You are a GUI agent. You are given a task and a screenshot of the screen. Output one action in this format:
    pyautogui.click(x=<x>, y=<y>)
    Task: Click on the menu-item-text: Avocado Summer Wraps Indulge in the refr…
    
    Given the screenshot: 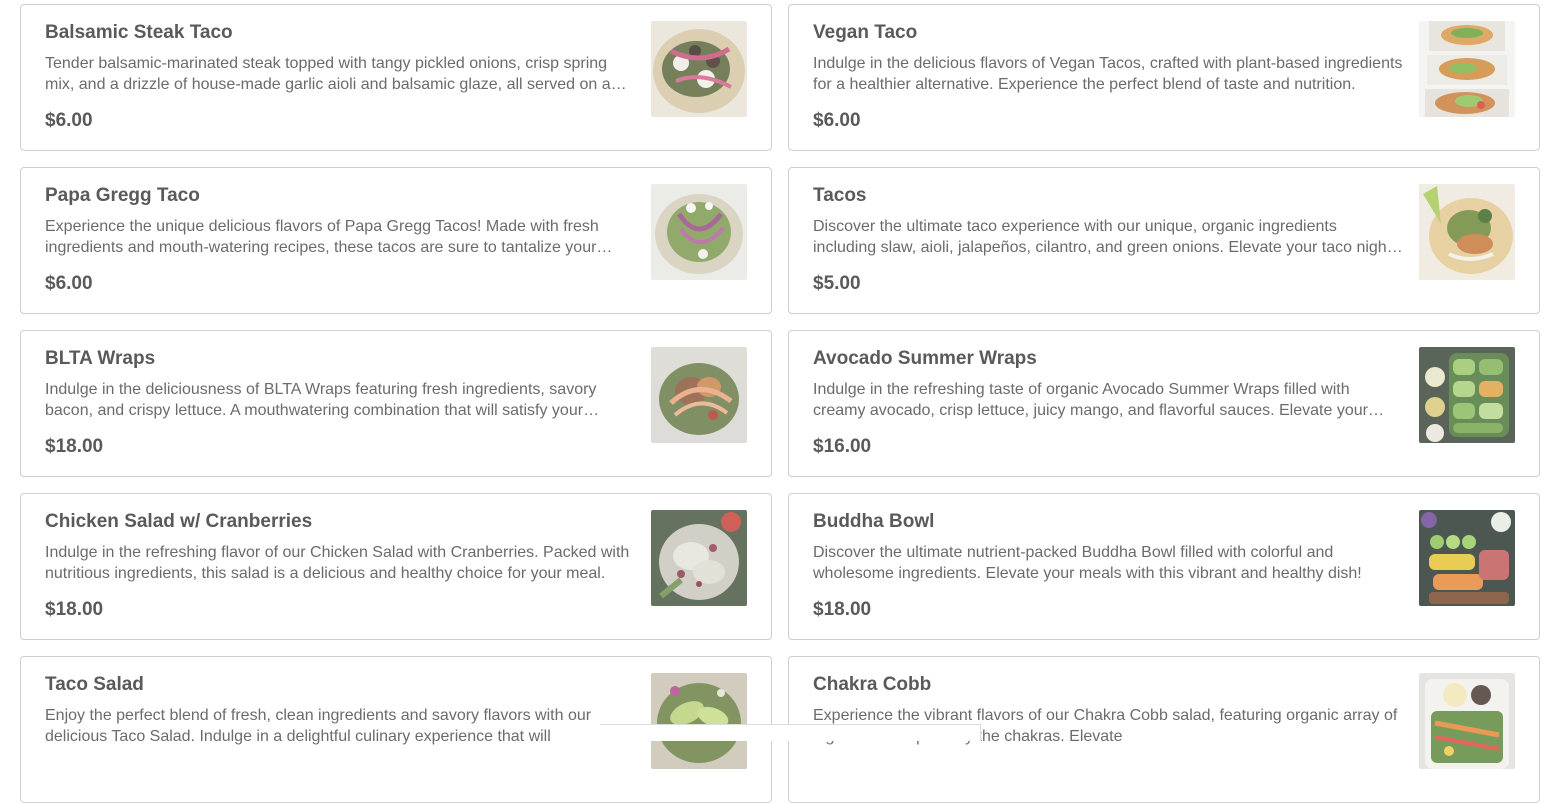 What is the action you would take?
    pyautogui.click(x=1108, y=384)
    